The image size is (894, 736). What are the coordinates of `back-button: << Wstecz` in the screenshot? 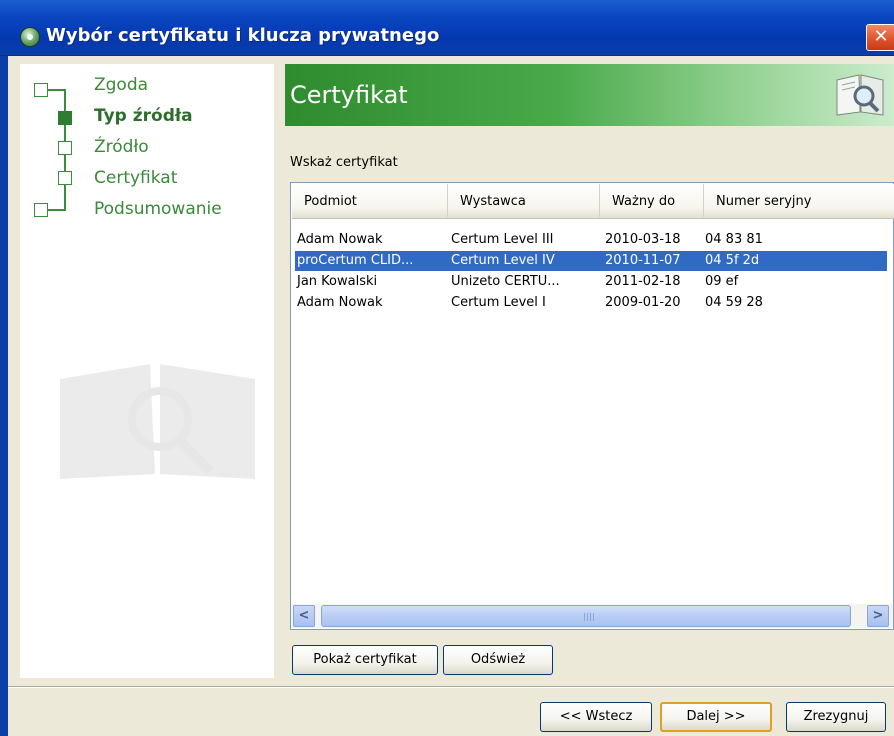 It's located at (596, 717).